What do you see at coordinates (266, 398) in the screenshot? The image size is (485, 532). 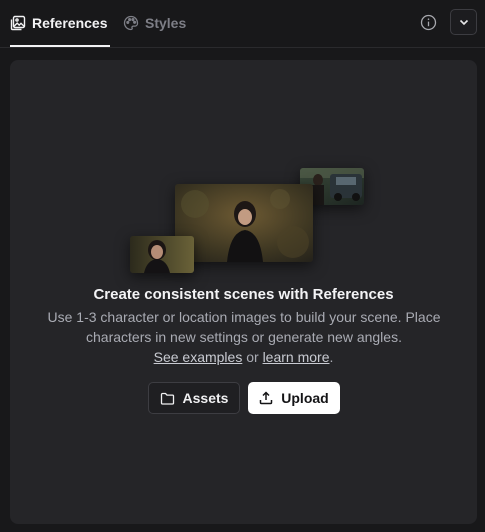 I see `upload-icon` at bounding box center [266, 398].